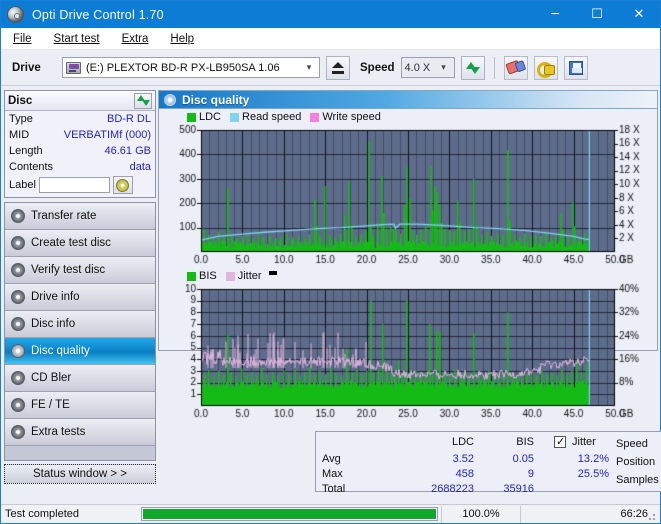 The image size is (661, 524). I want to click on status-bar: Test completed 100.0% 66:26, so click(330, 513).